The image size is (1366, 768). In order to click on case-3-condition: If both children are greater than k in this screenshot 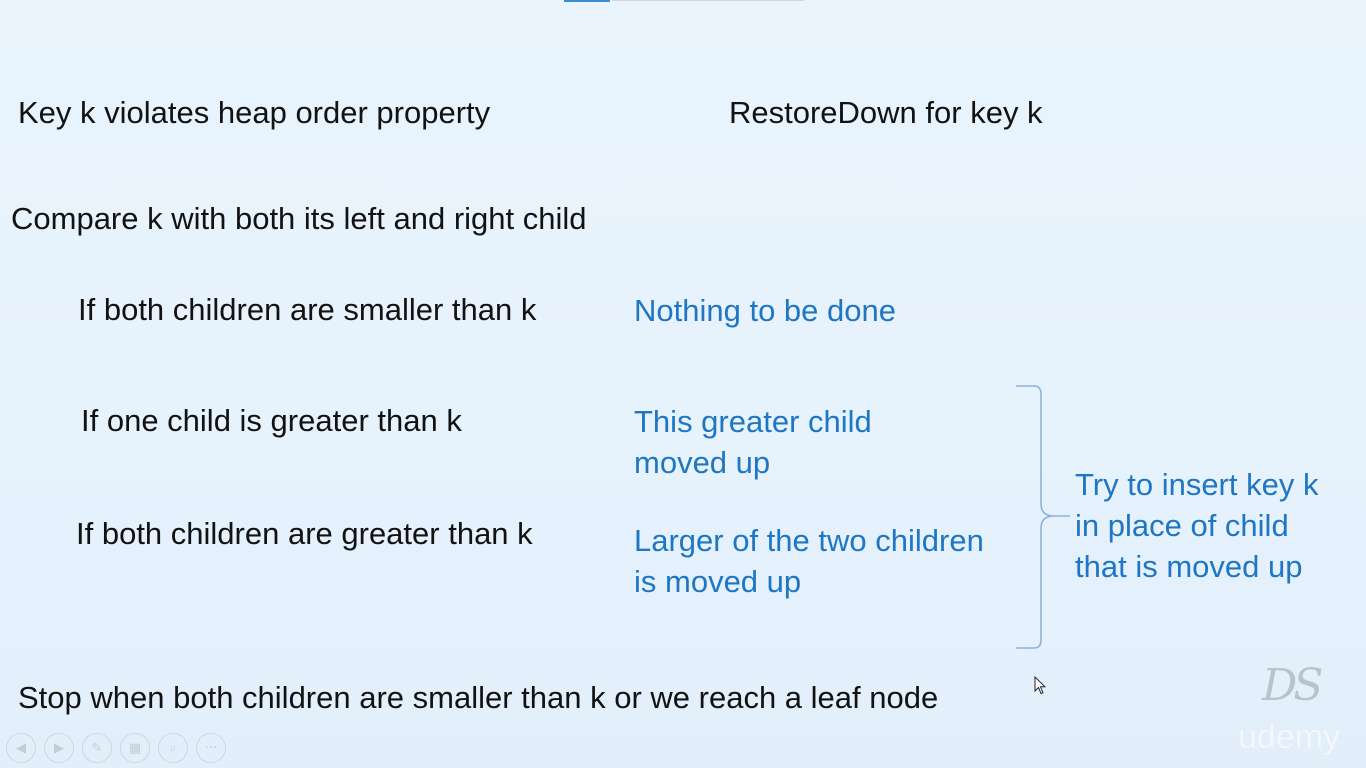, I will do `click(304, 533)`.